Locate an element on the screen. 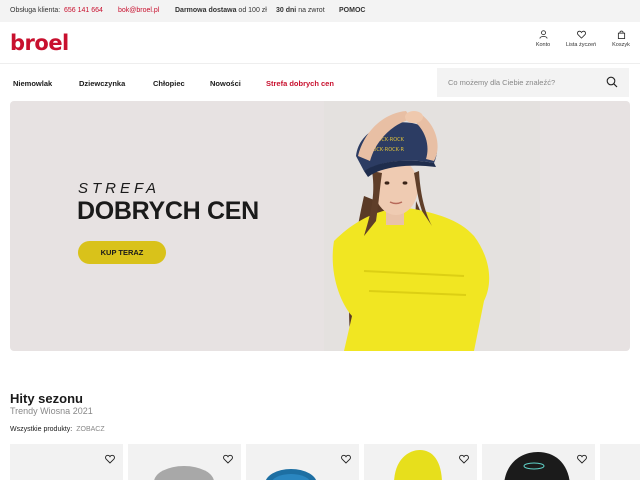 The width and height of the screenshot is (640, 480). returns-rest: na zwrot is located at coordinates (311, 10).